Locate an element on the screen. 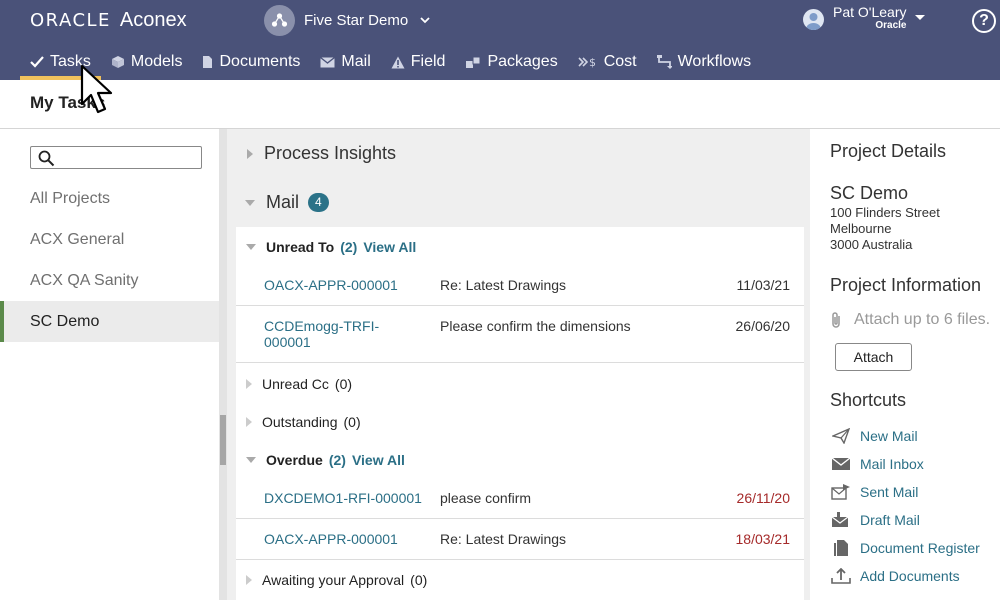 This screenshot has width=1000, height=600. envelope-icon is located at coordinates (328, 61).